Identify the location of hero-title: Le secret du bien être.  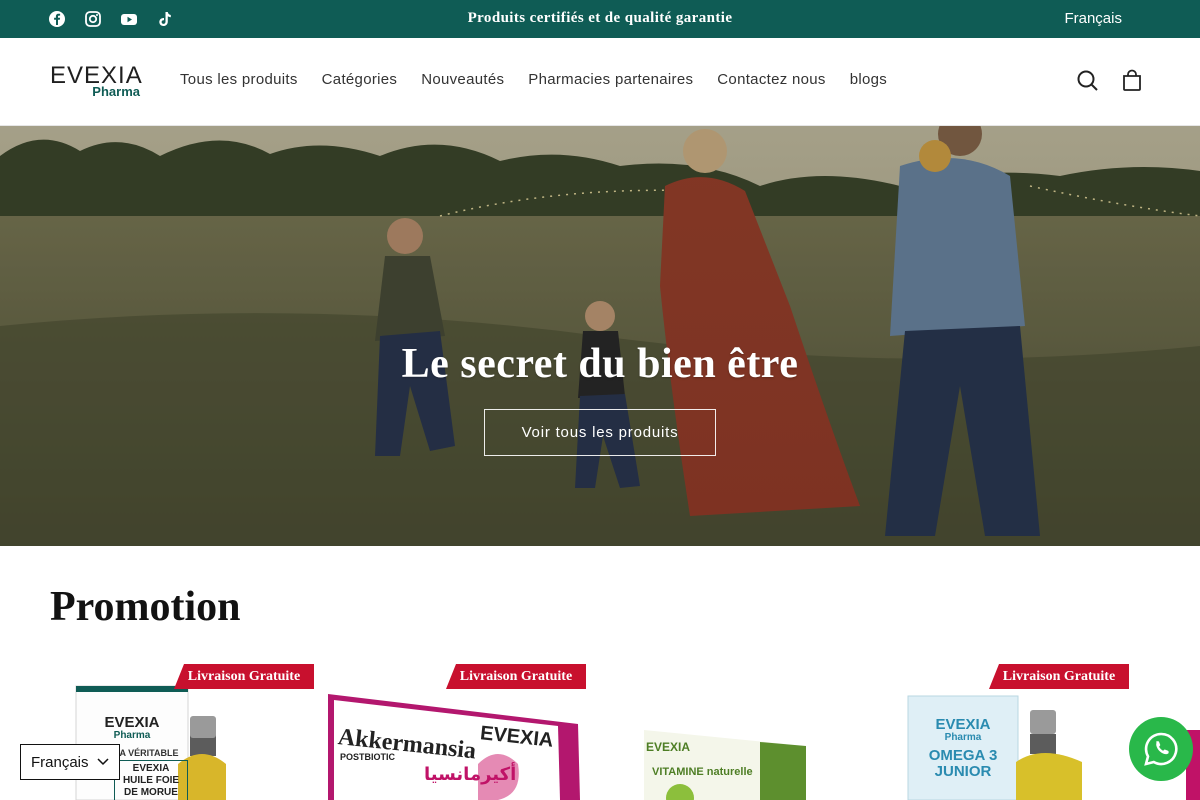
(600, 364).